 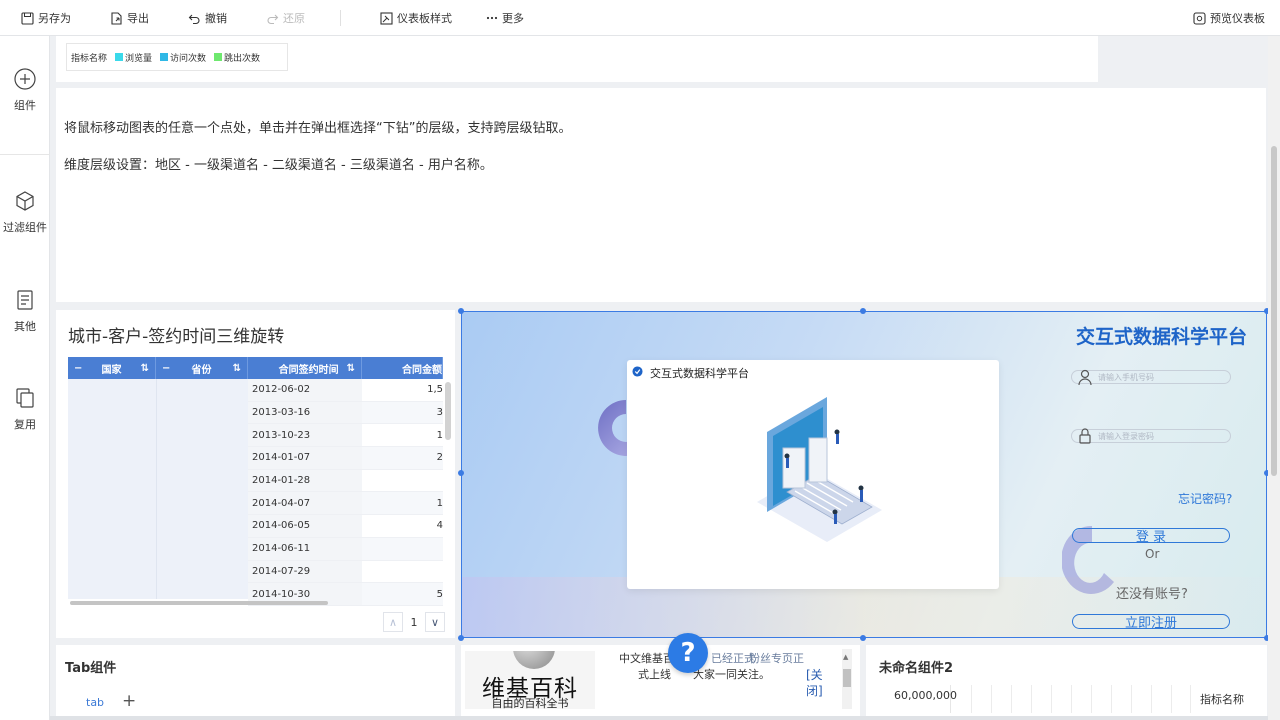 I want to click on tab-widget: Tab组件 tab +, so click(x=255, y=680).